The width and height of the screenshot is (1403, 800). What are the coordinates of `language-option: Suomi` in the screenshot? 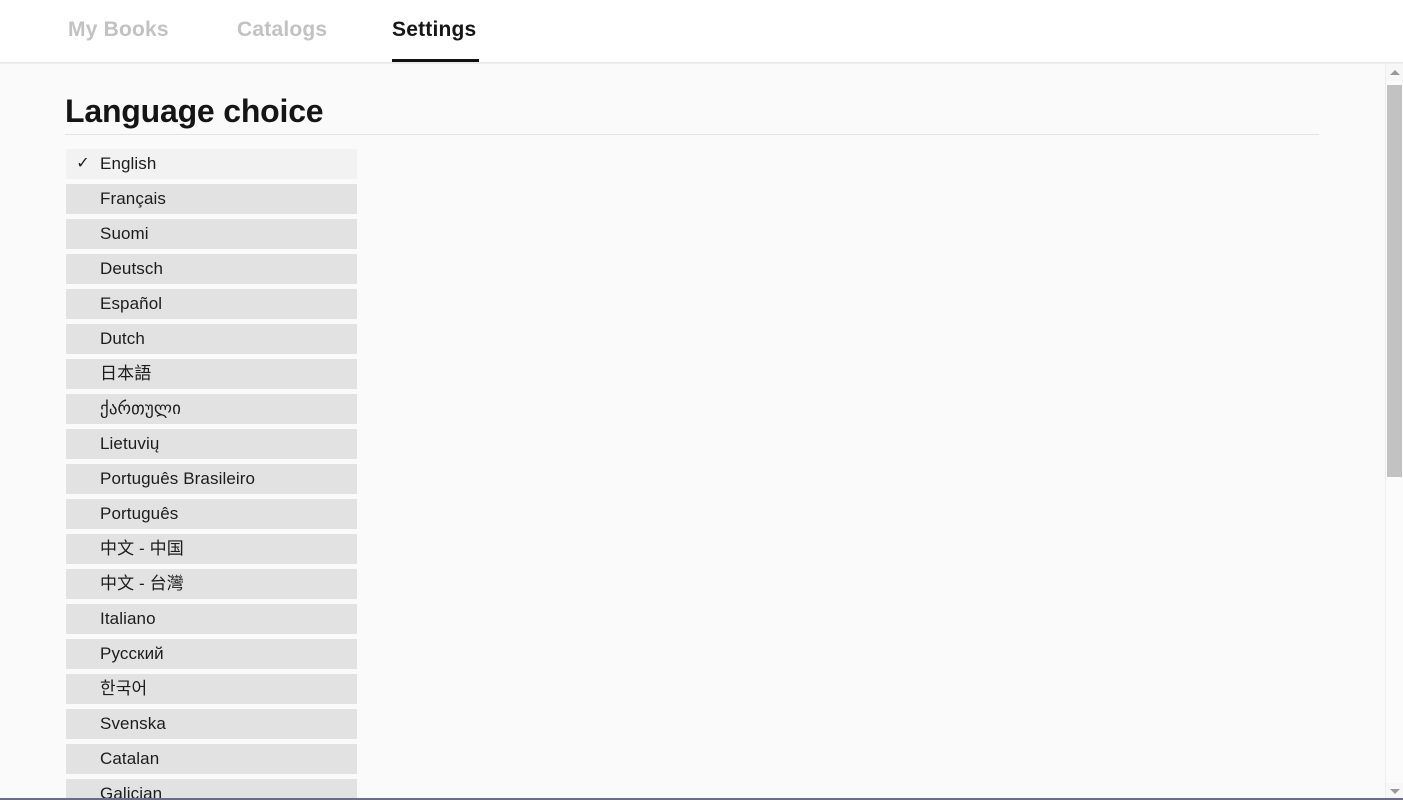 It's located at (211, 234).